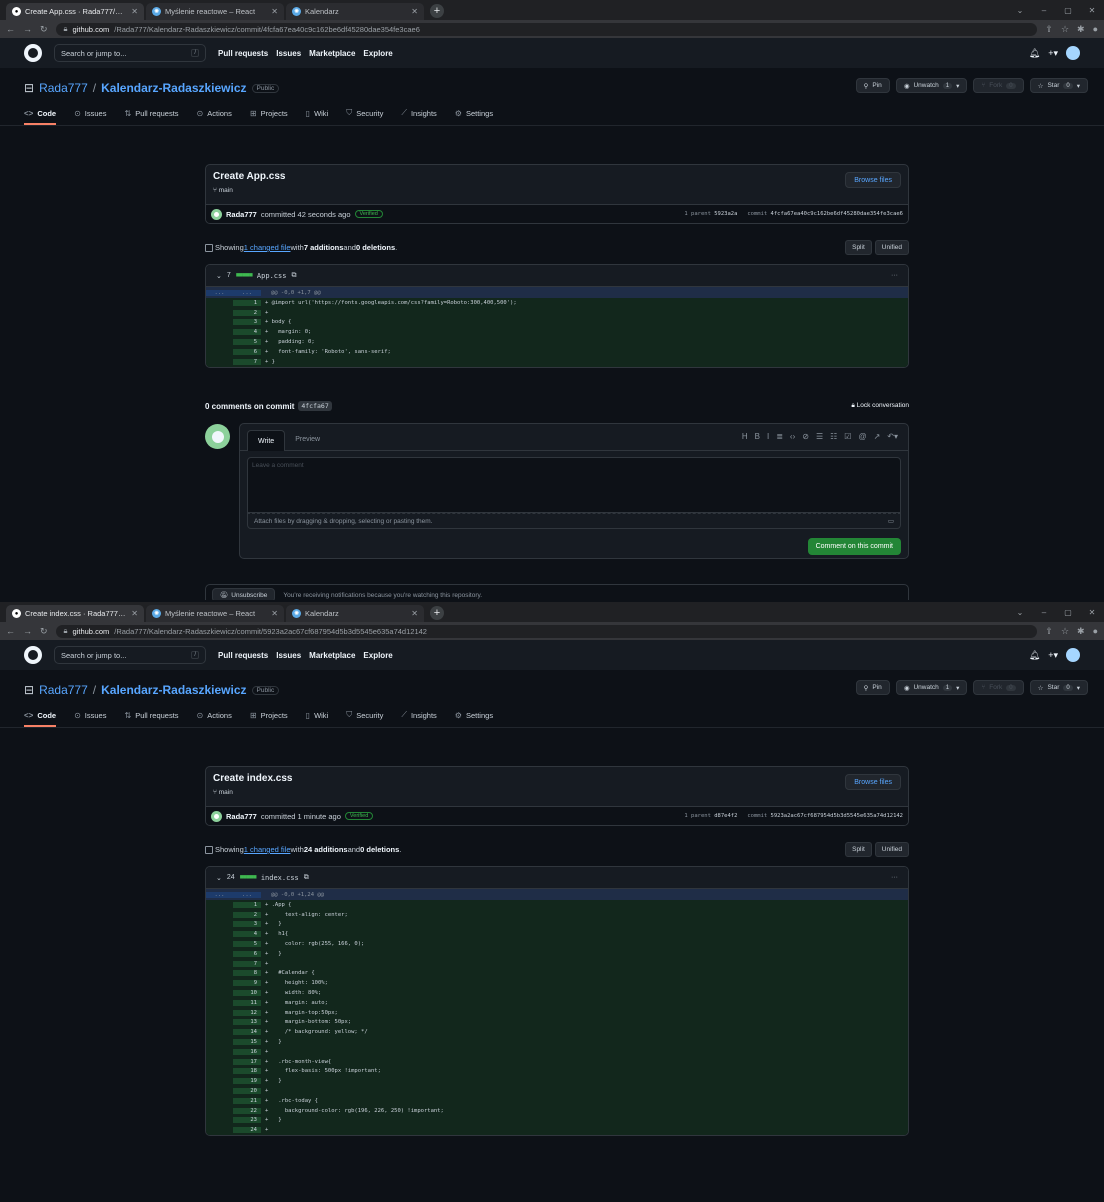 The image size is (1104, 1202). What do you see at coordinates (368, 214) in the screenshot?
I see `verified-badge: Verified` at bounding box center [368, 214].